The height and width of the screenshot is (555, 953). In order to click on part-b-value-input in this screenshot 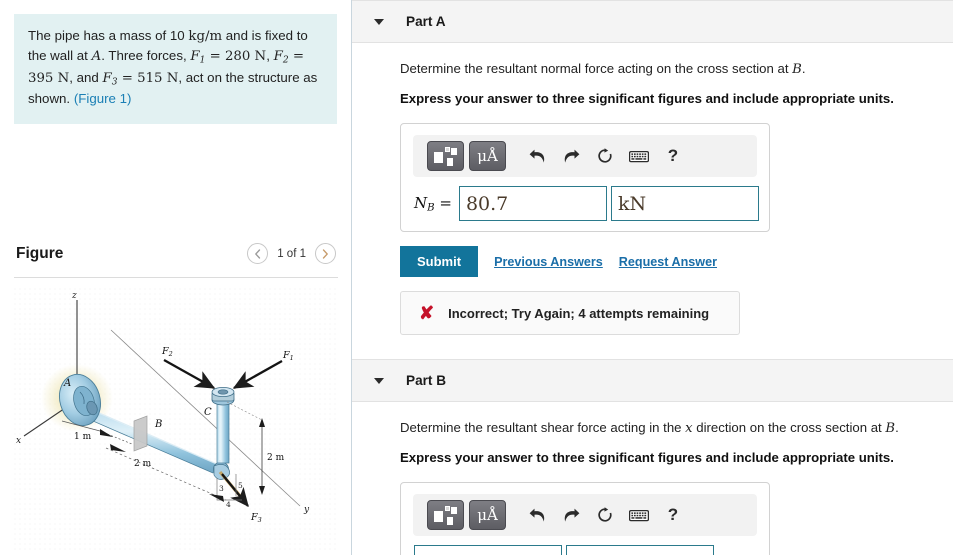, I will do `click(488, 550)`.